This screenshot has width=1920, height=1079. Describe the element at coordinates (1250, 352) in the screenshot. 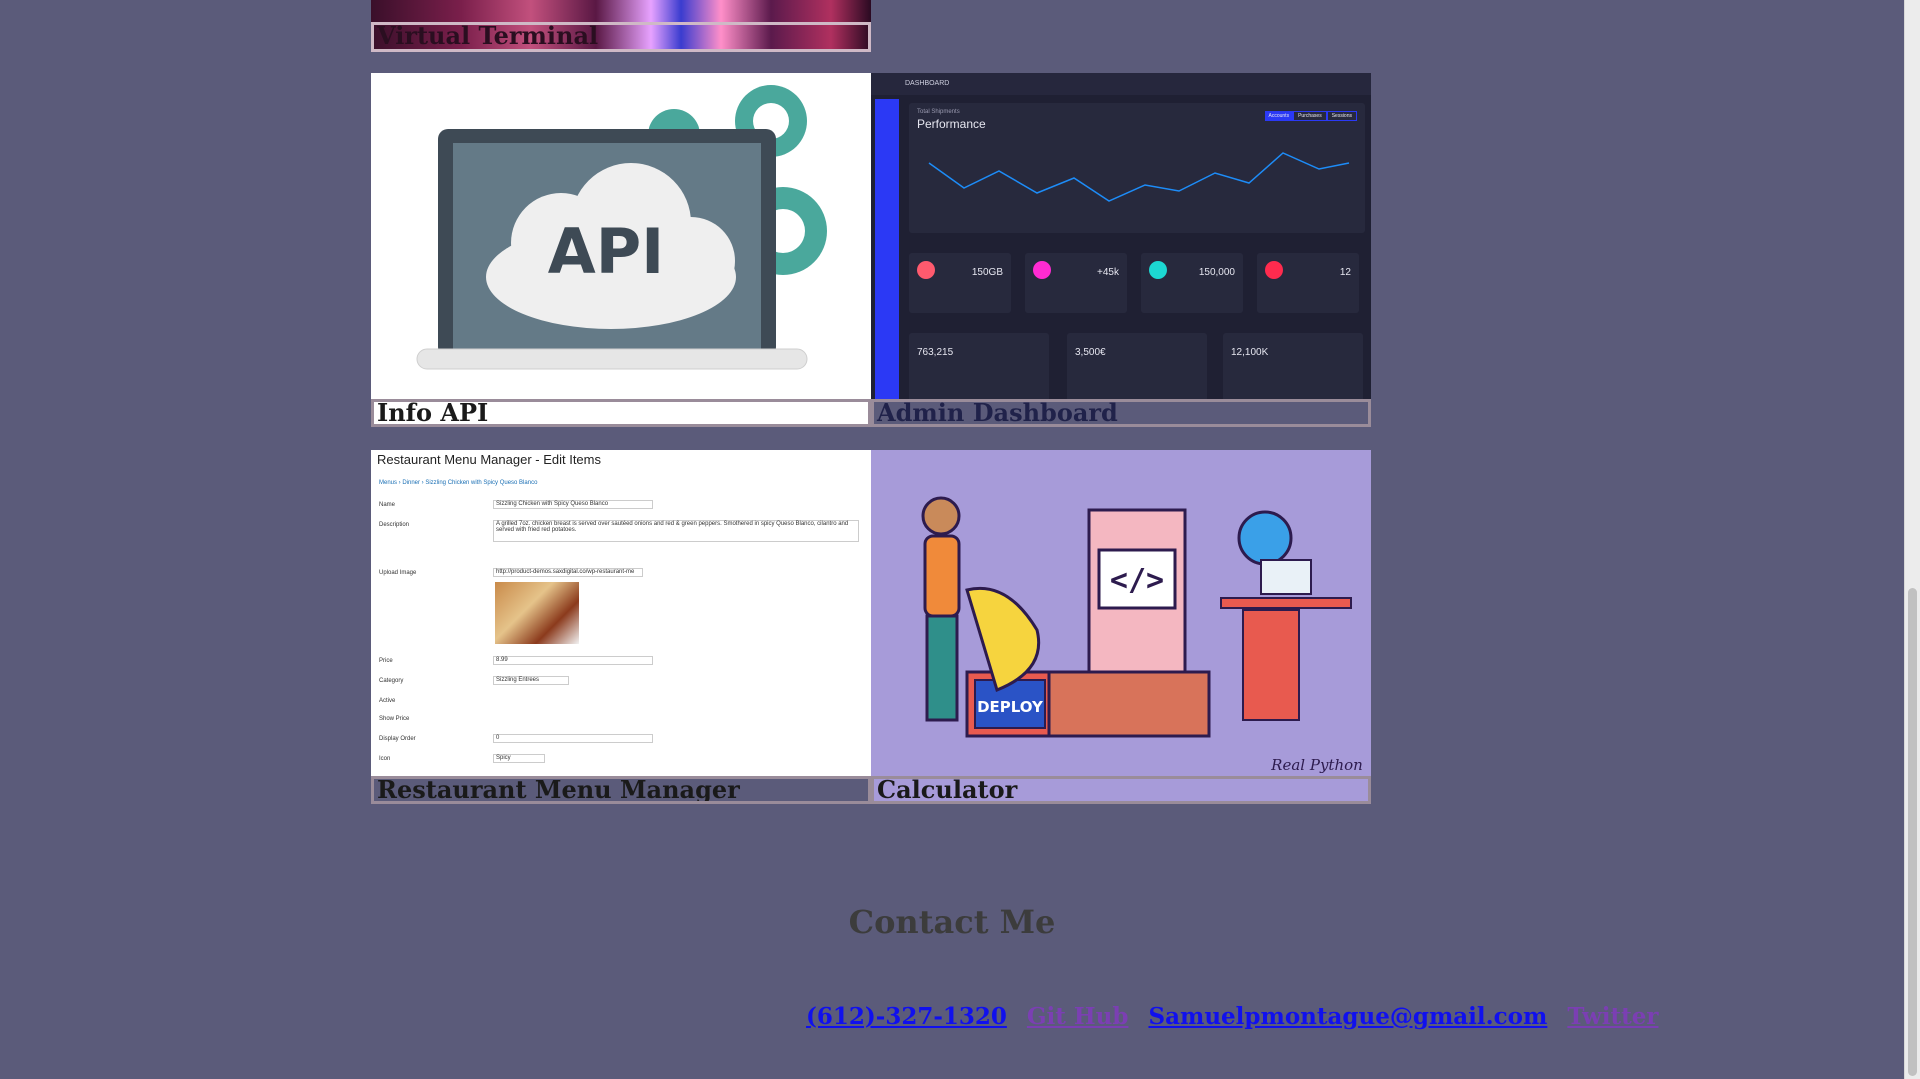

I see `mini-value: 12,100K` at that location.